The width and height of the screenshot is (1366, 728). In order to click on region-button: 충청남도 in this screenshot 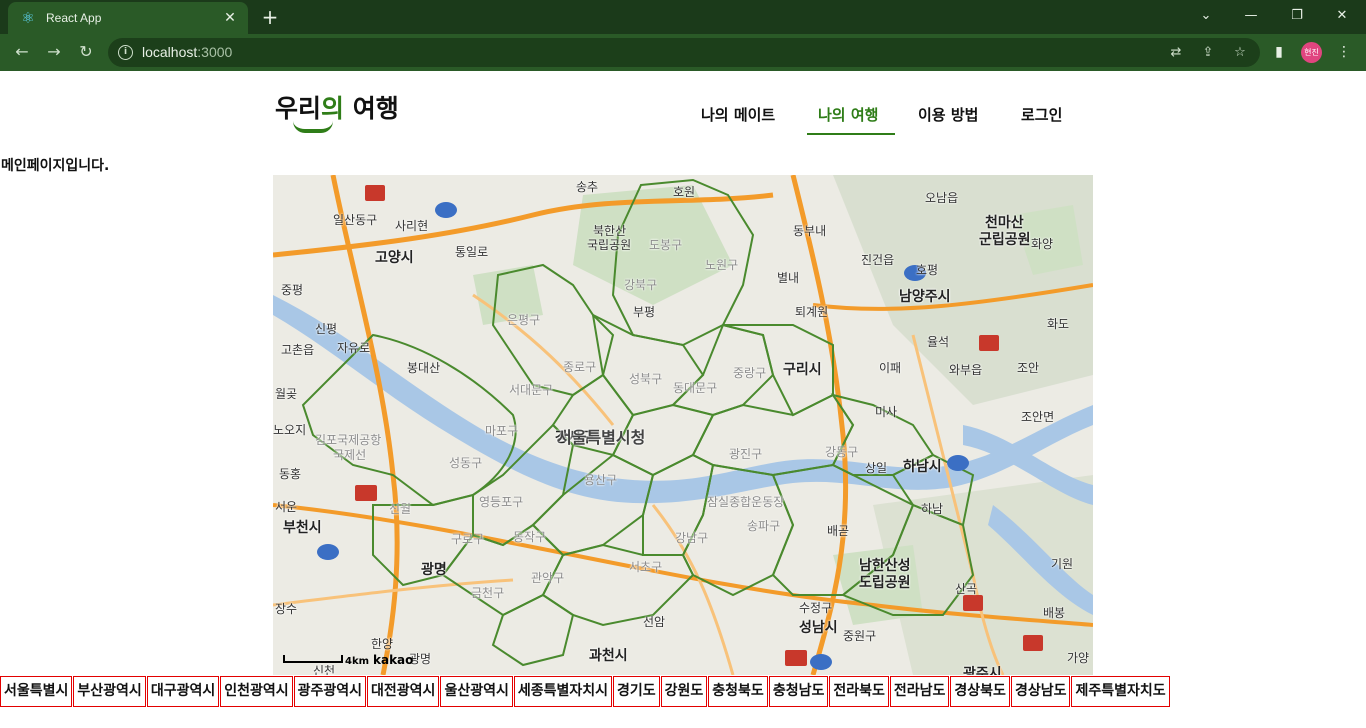, I will do `click(798, 691)`.